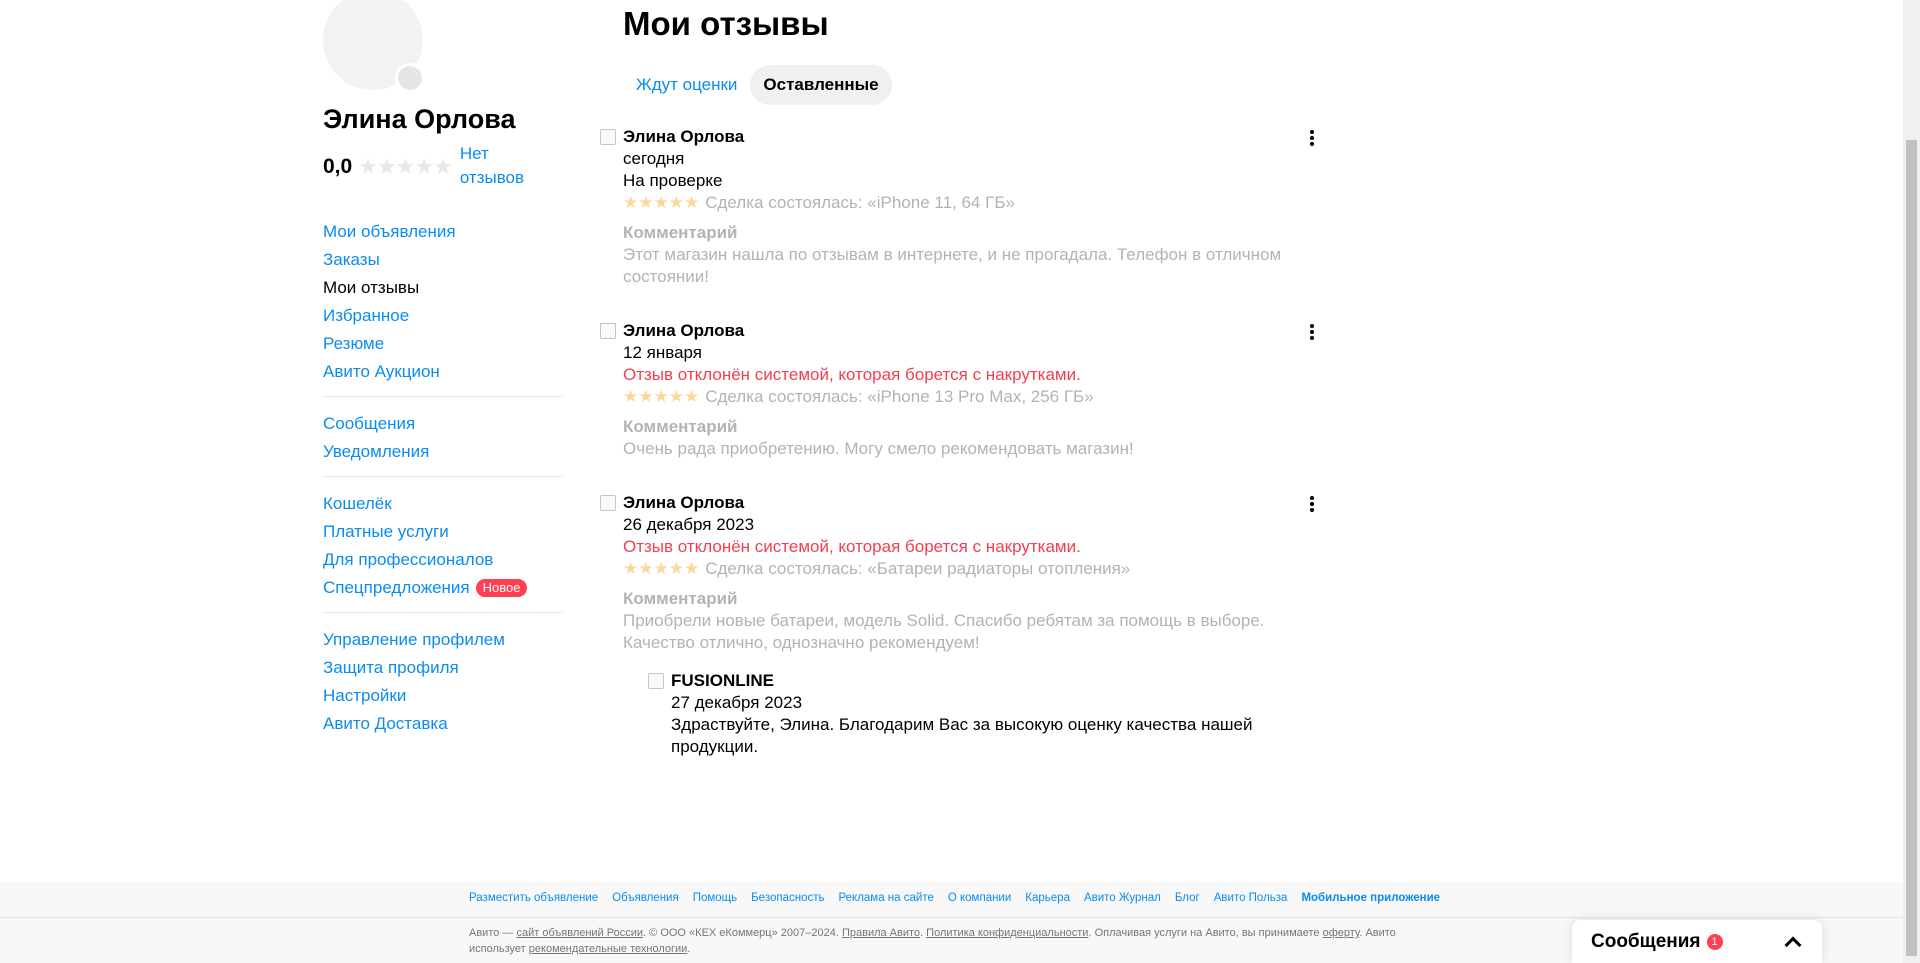  What do you see at coordinates (608, 949) in the screenshot?
I see `legal-link-recommend: рекомендательные технологии` at bounding box center [608, 949].